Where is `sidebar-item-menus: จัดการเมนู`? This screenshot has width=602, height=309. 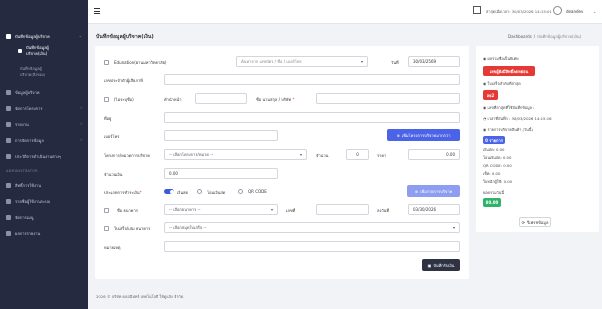 sidebar-item-menus: จัดการเมนู is located at coordinates (20, 217).